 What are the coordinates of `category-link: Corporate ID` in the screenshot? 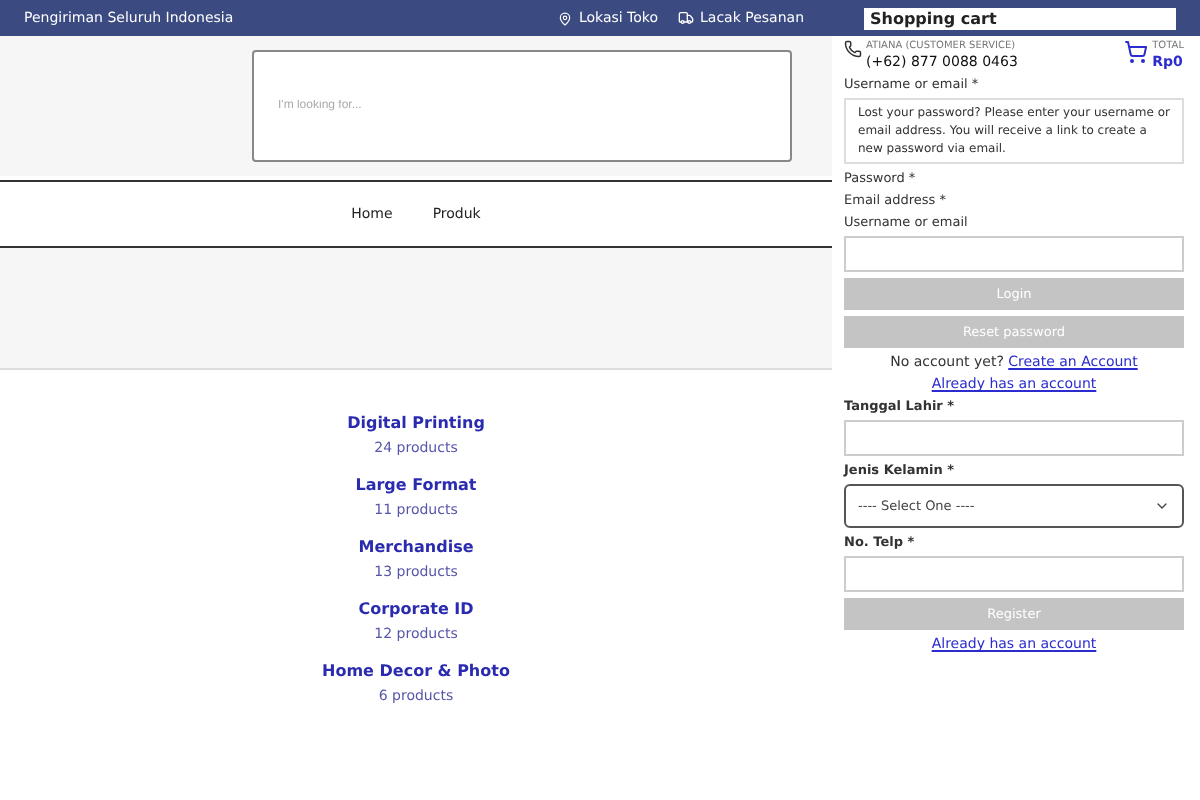 It's located at (416, 609).